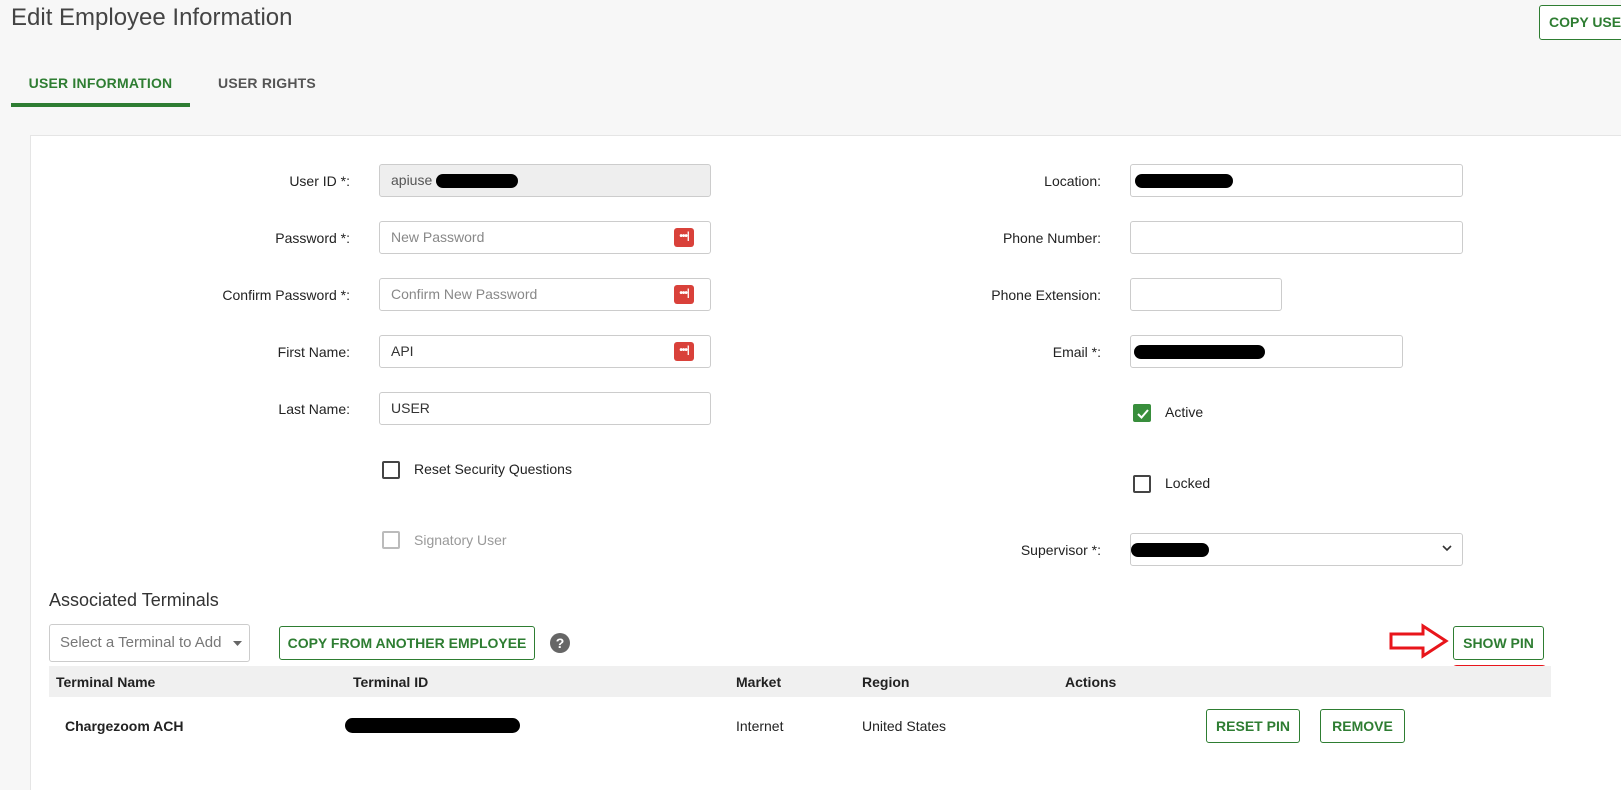 The image size is (1621, 790). What do you see at coordinates (545, 180) in the screenshot?
I see `user-id-field: apiuse` at bounding box center [545, 180].